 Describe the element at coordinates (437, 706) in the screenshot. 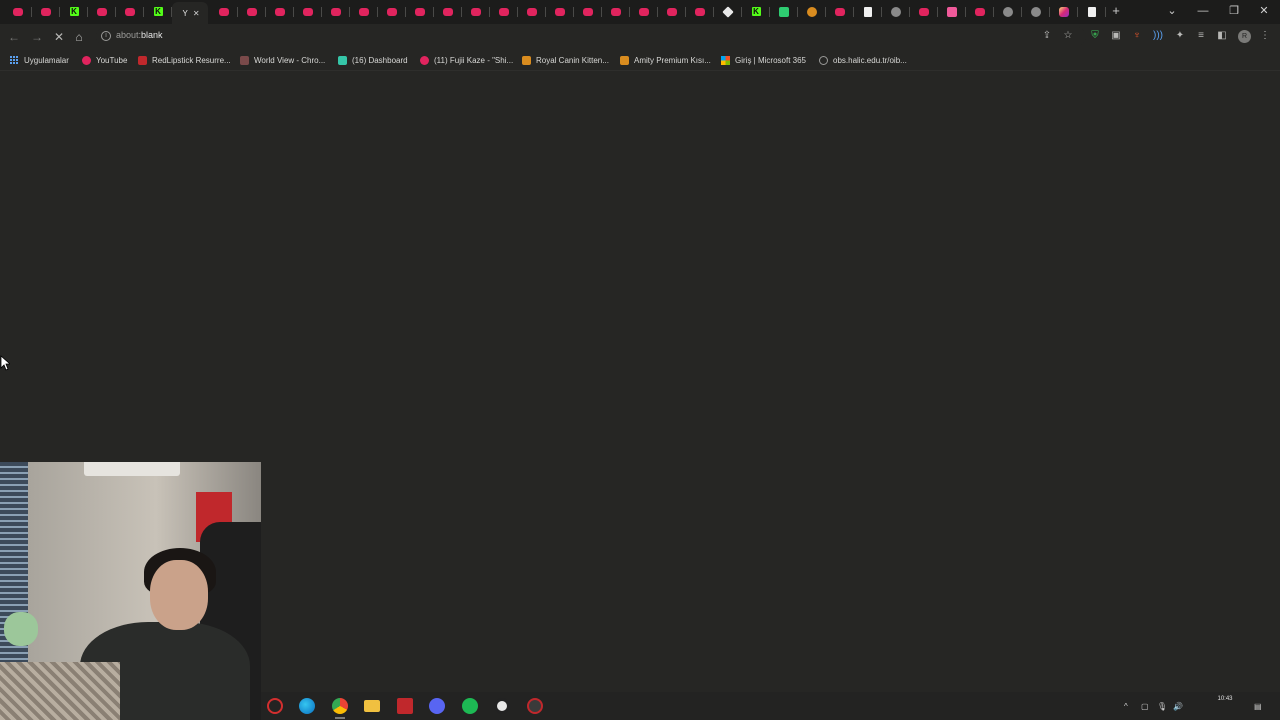

I see `discord-icon` at that location.